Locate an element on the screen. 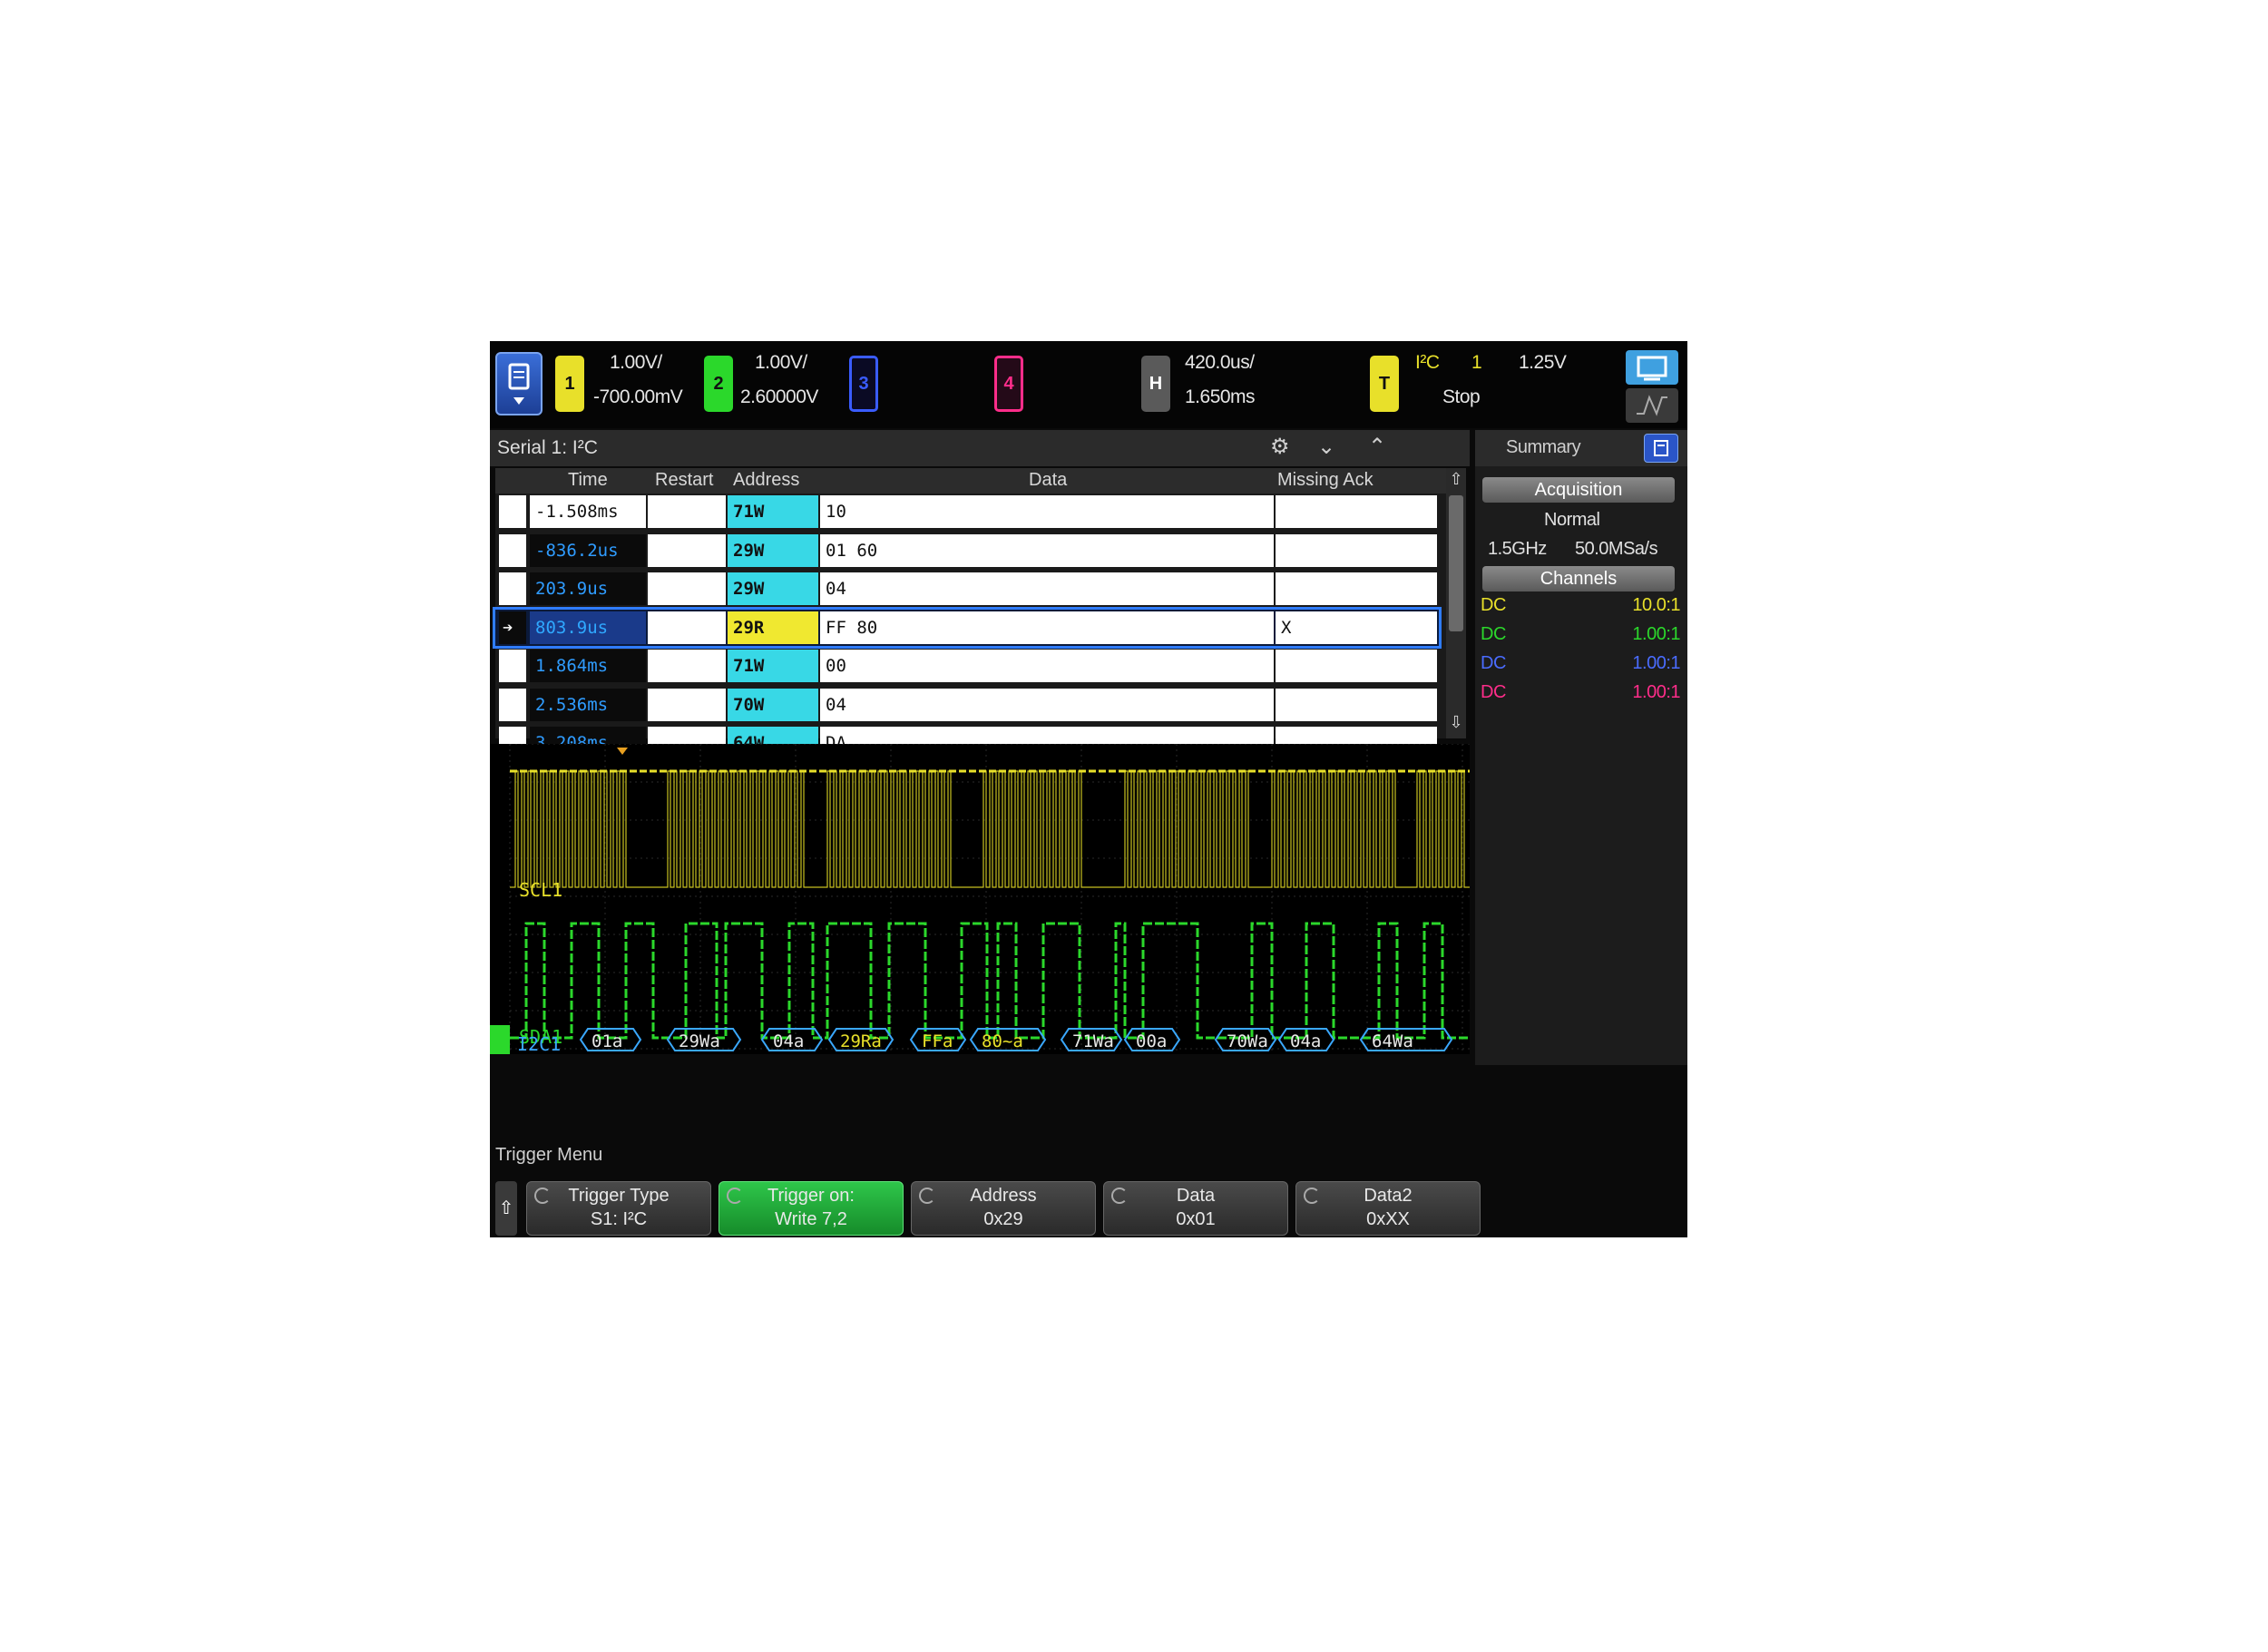 The image size is (2268, 1652). acquisition-mode: Normal is located at coordinates (1572, 520).